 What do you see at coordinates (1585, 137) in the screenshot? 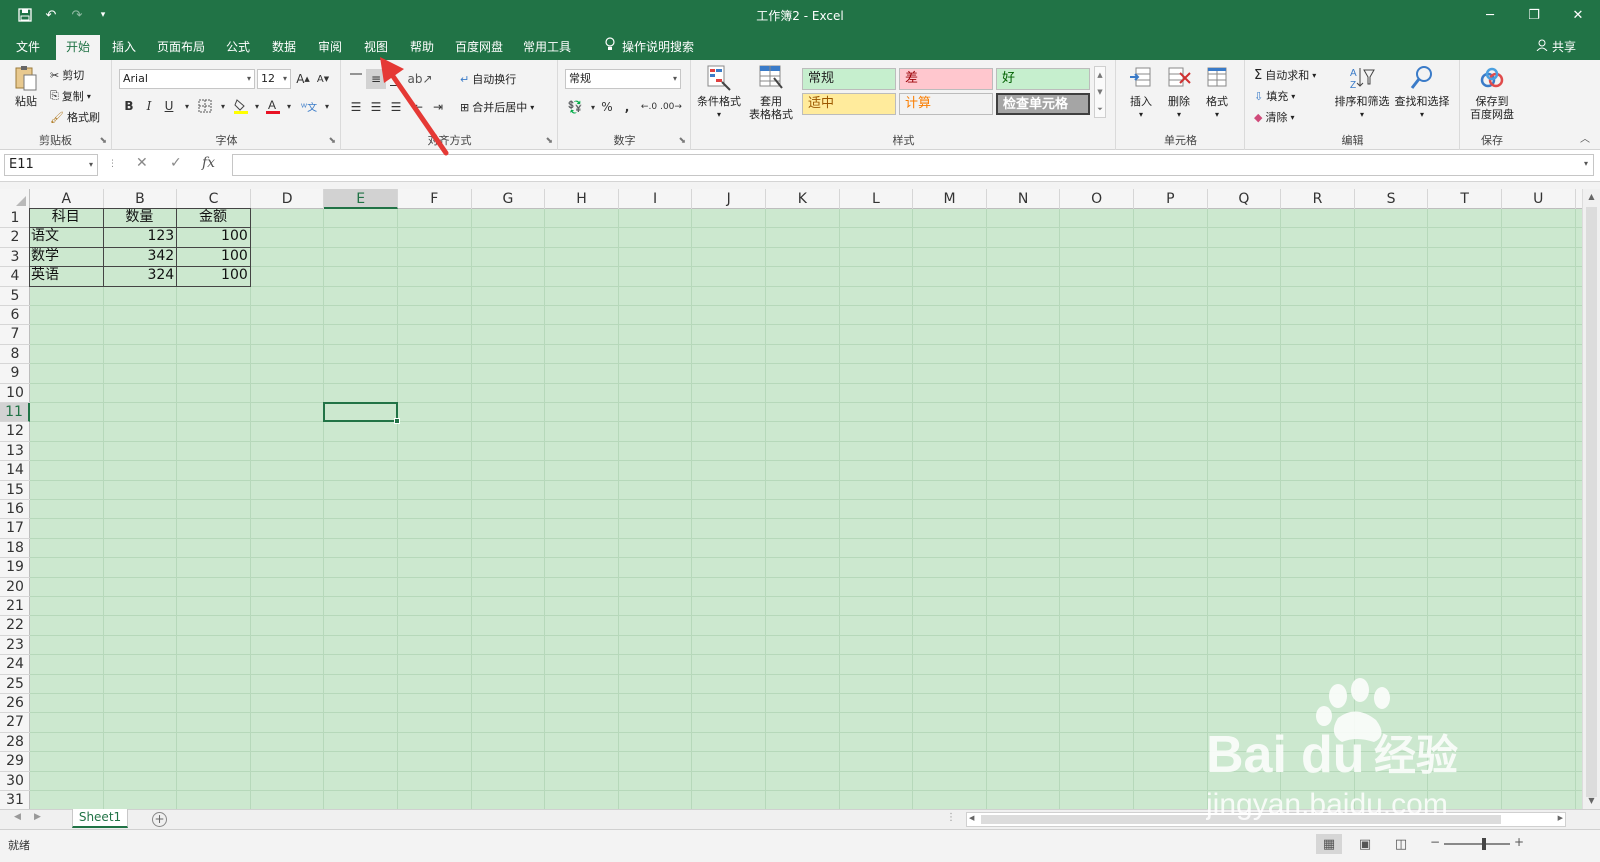
I see `collapse-ribbon-icon: ︿` at bounding box center [1585, 137].